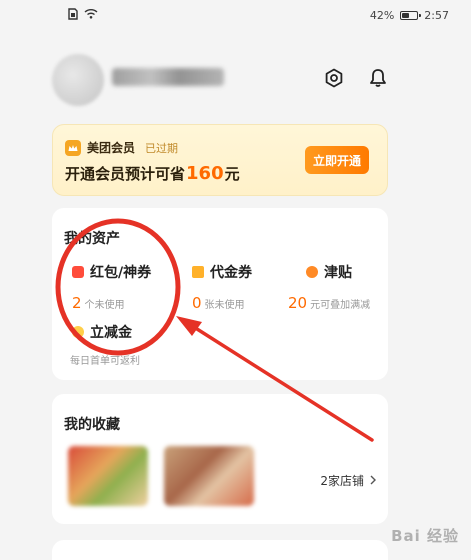 Image resolution: width=471 pixels, height=560 pixels. What do you see at coordinates (104, 305) in the screenshot?
I see `asset-hongbao-desc: 个未使用` at bounding box center [104, 305].